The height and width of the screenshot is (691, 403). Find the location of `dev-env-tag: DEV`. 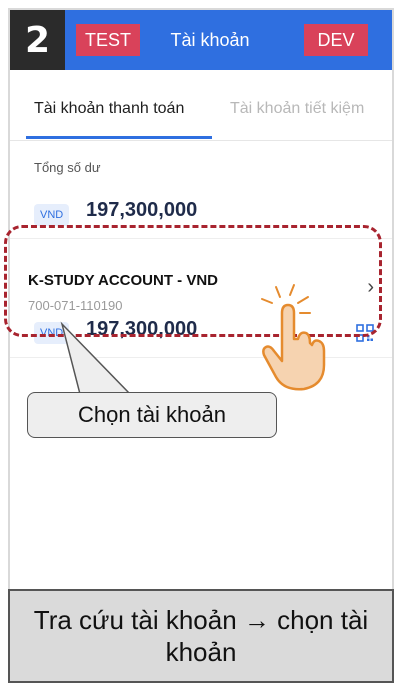

dev-env-tag: DEV is located at coordinates (336, 40).